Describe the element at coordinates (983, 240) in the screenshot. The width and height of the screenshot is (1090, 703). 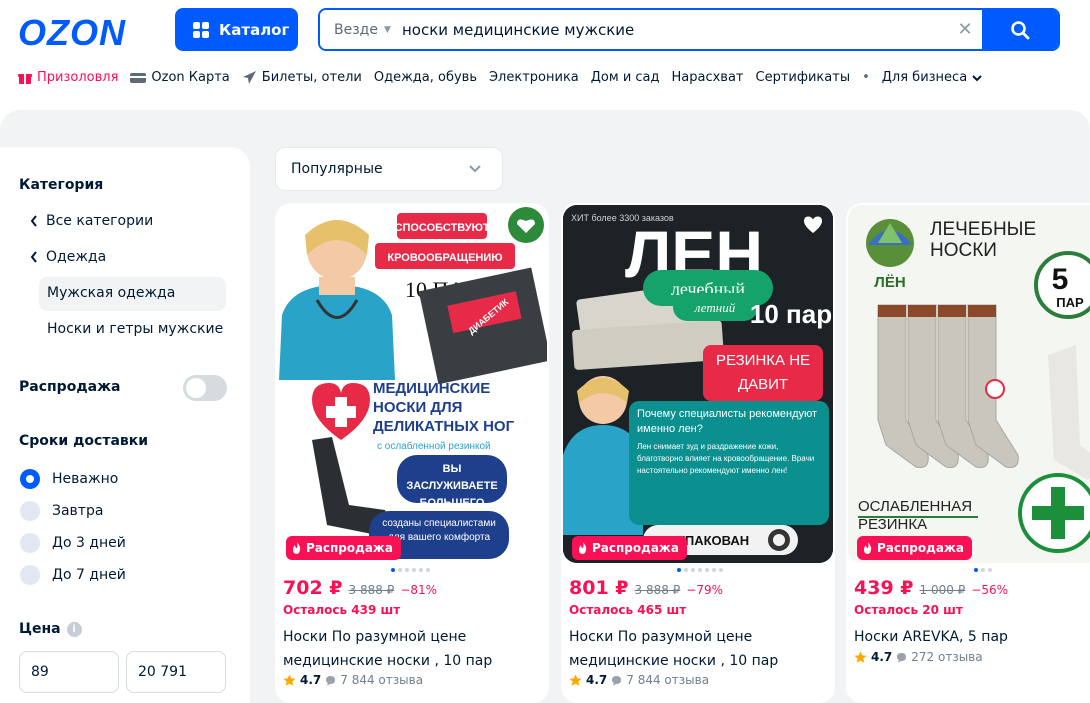
I see `img-text-head: ЛЕЧЕБНЫЕ НОСКИ` at that location.